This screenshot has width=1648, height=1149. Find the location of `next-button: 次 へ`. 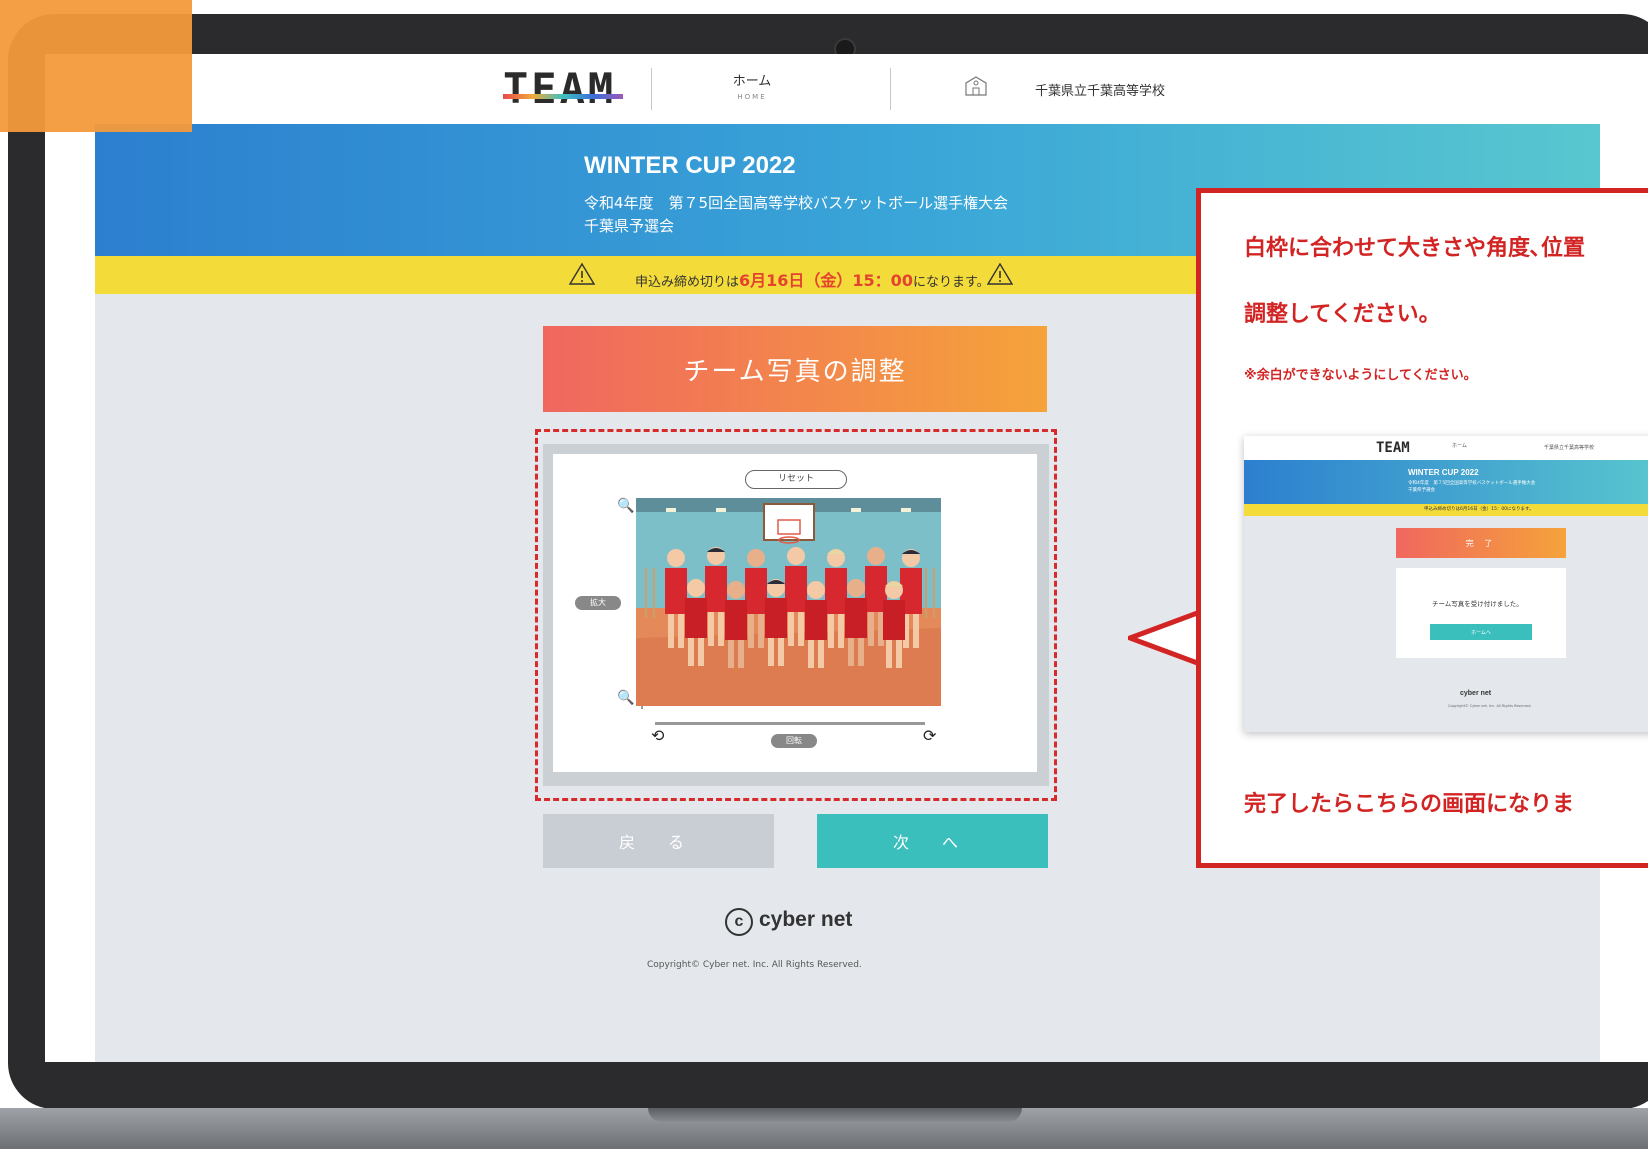

next-button: 次 へ is located at coordinates (932, 841).